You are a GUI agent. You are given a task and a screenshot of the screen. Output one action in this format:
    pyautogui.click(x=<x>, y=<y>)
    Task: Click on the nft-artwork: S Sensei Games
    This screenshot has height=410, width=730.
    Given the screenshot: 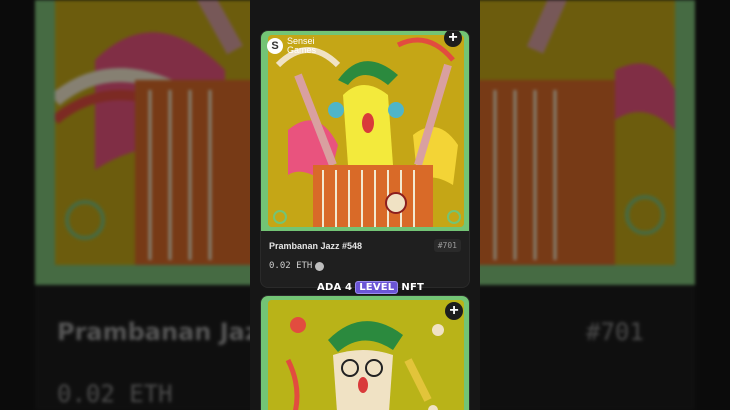 What is the action you would take?
    pyautogui.click(x=365, y=131)
    